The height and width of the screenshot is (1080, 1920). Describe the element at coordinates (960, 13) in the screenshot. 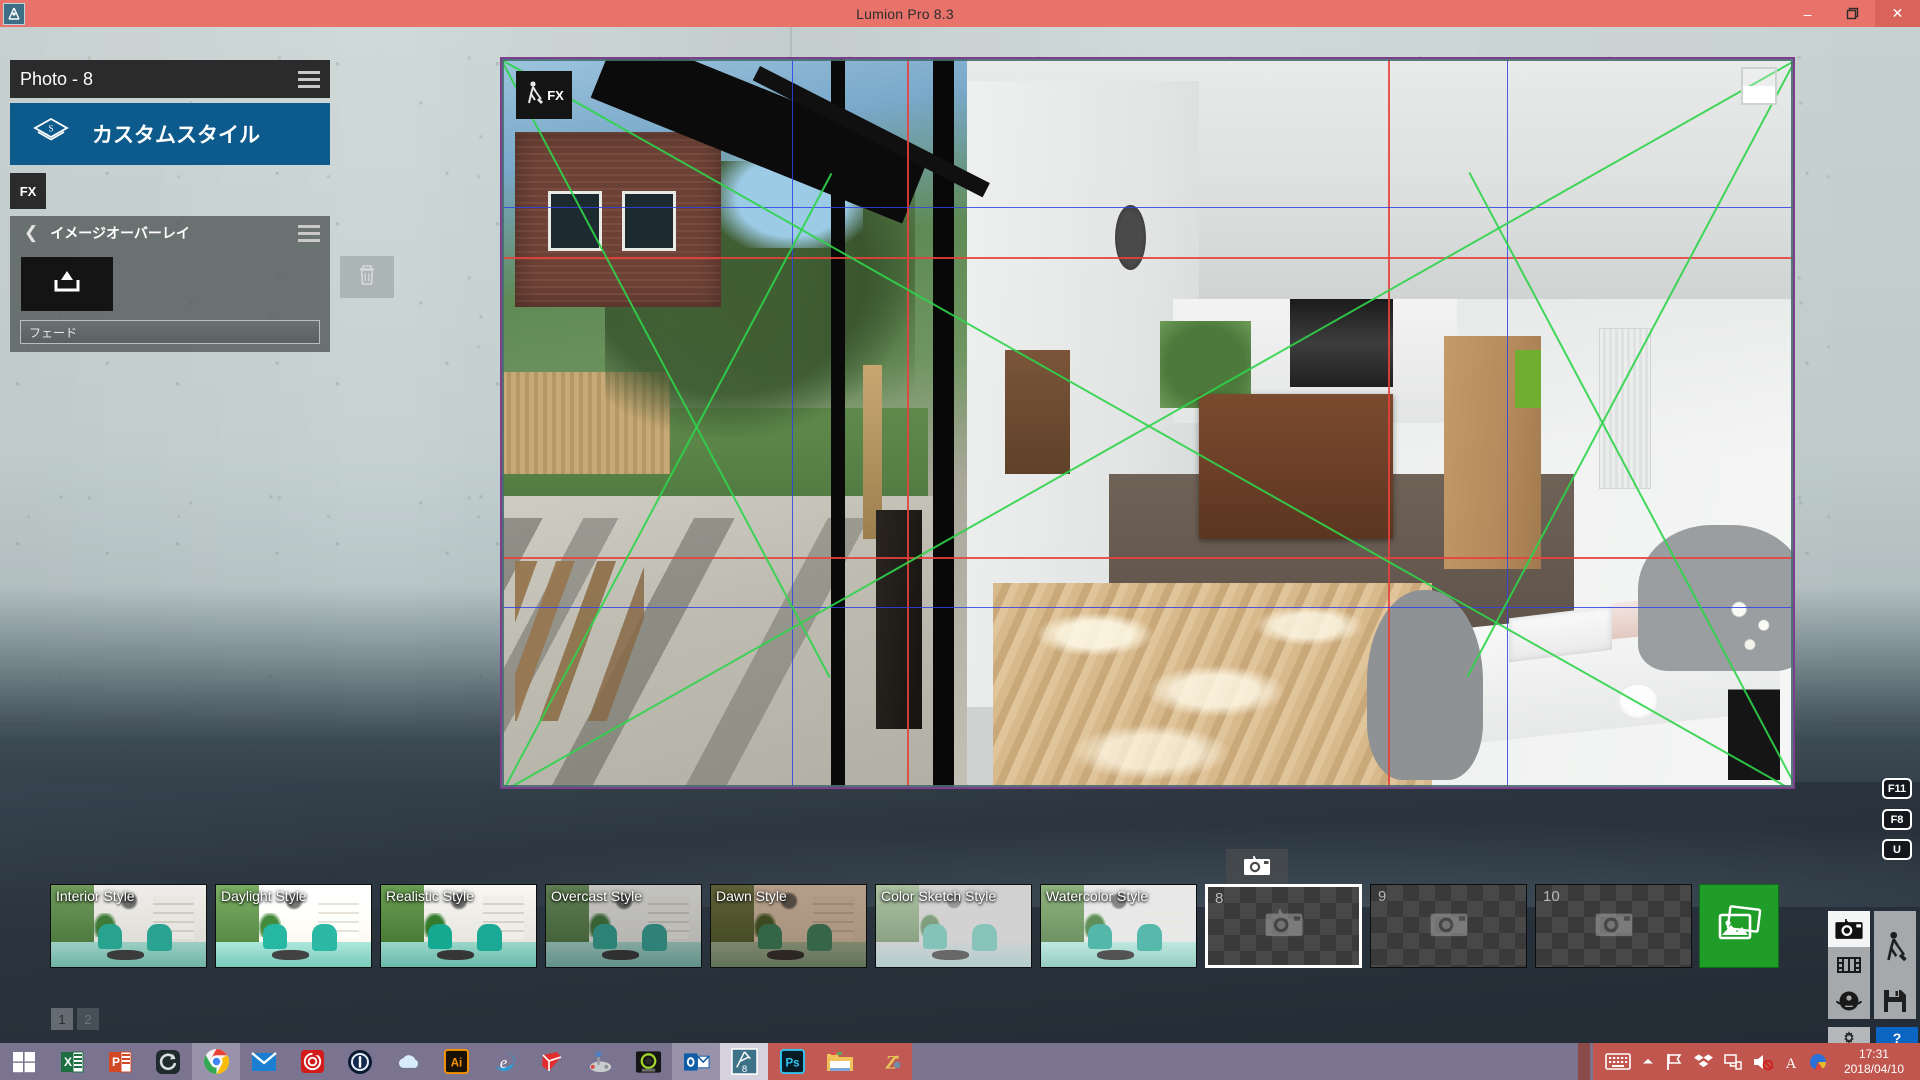

I see `window-titlebar: Lumion Pro 8.3 – ✕` at that location.